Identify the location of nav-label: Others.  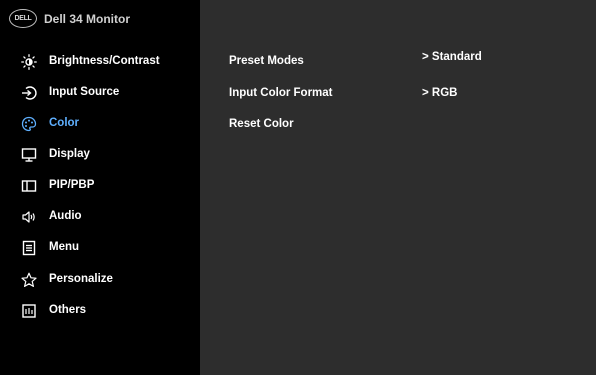
(68, 310).